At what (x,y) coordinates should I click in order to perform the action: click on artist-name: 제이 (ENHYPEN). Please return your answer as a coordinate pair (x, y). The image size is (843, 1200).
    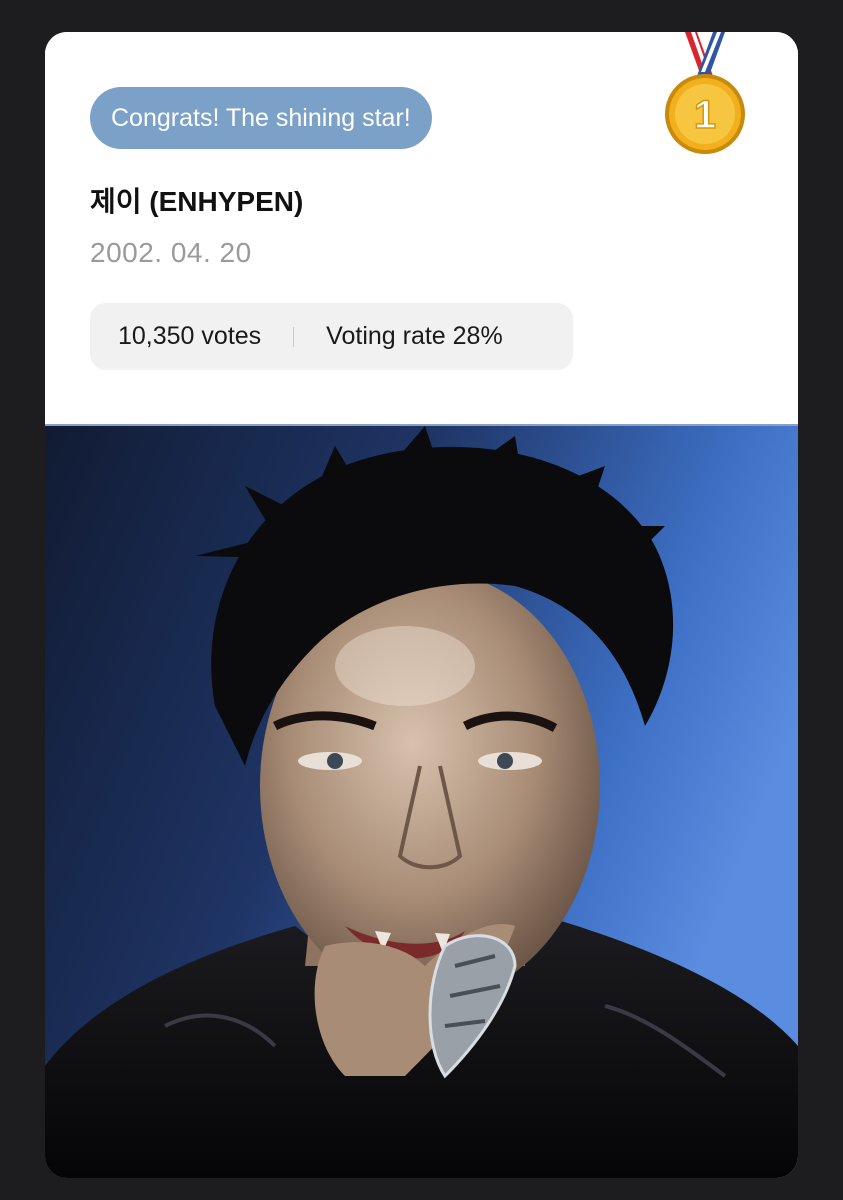
    Looking at the image, I should click on (197, 201).